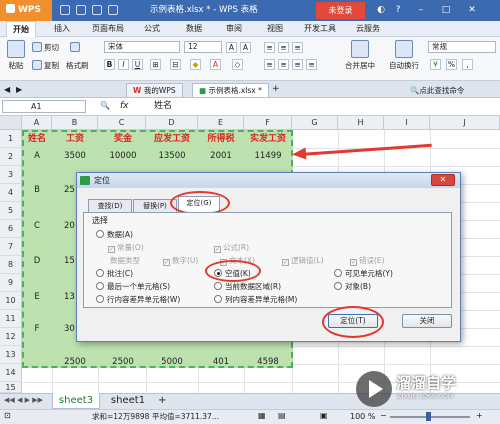 This screenshot has height=424, width=500. What do you see at coordinates (268, 156) in the screenshot?
I see `cell-f2: 11499` at bounding box center [268, 156].